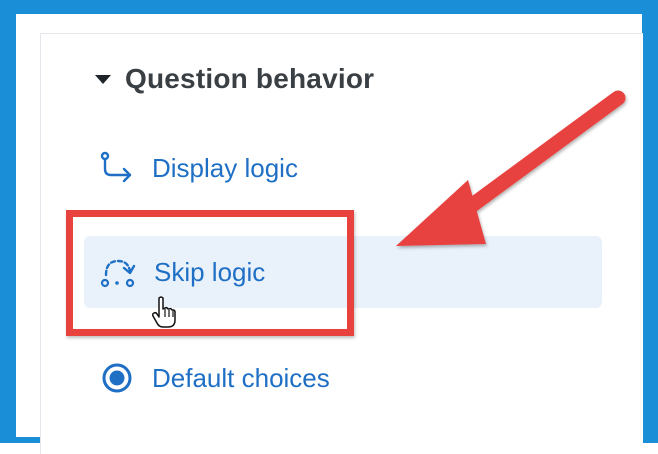 The image size is (658, 454). I want to click on radio-selected-icon, so click(117, 378).